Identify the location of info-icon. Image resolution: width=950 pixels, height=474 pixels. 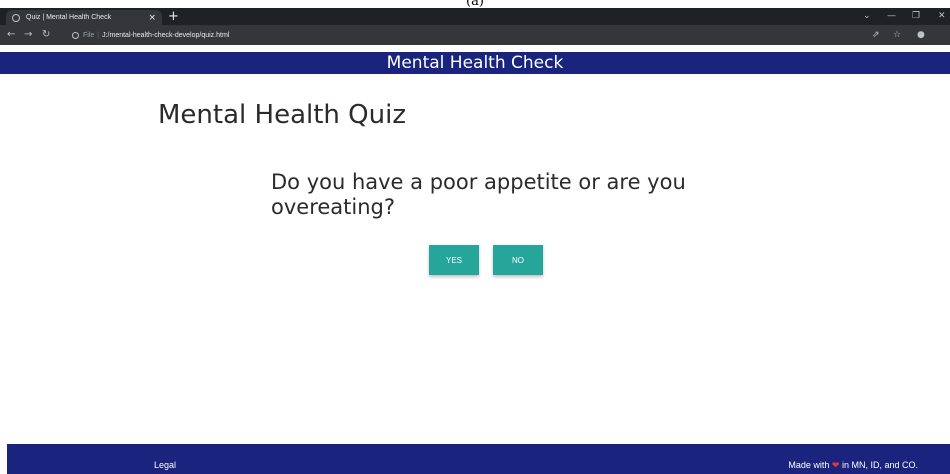
(75, 35).